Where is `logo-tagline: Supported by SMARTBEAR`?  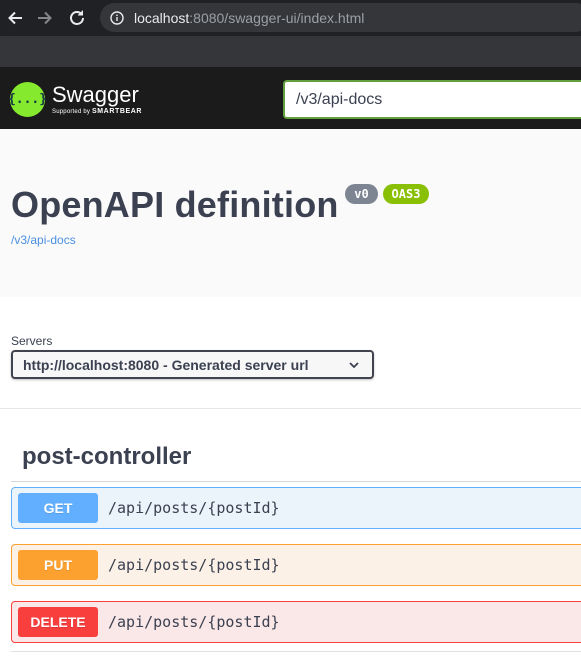 logo-tagline: Supported by SMARTBEAR is located at coordinates (97, 111).